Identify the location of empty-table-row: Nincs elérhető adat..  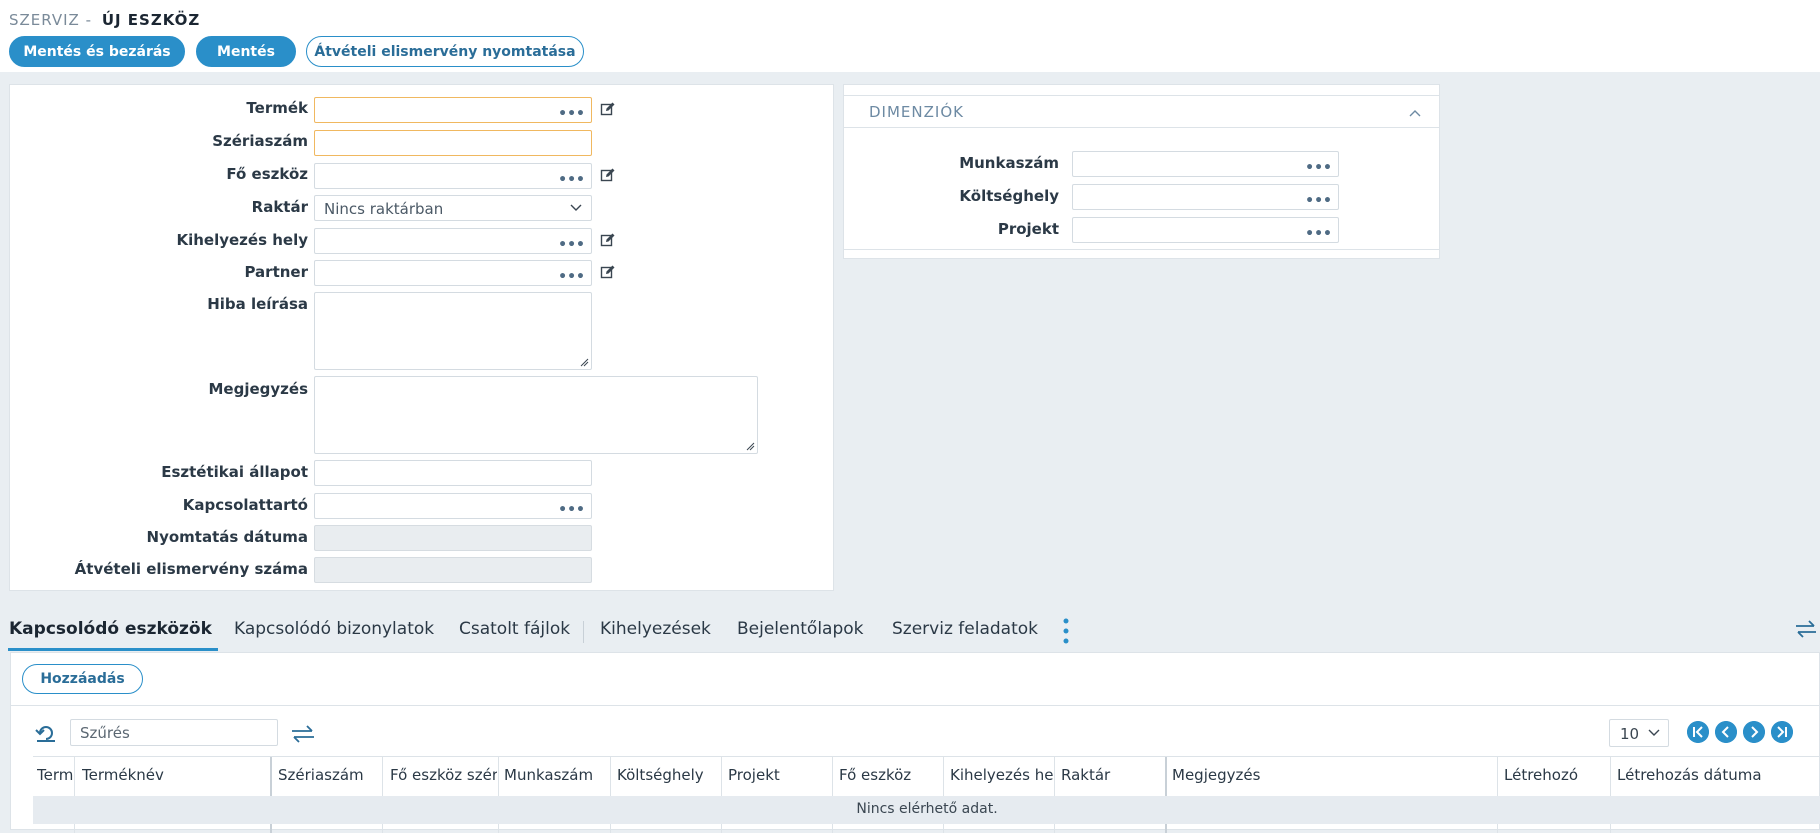
(926, 810).